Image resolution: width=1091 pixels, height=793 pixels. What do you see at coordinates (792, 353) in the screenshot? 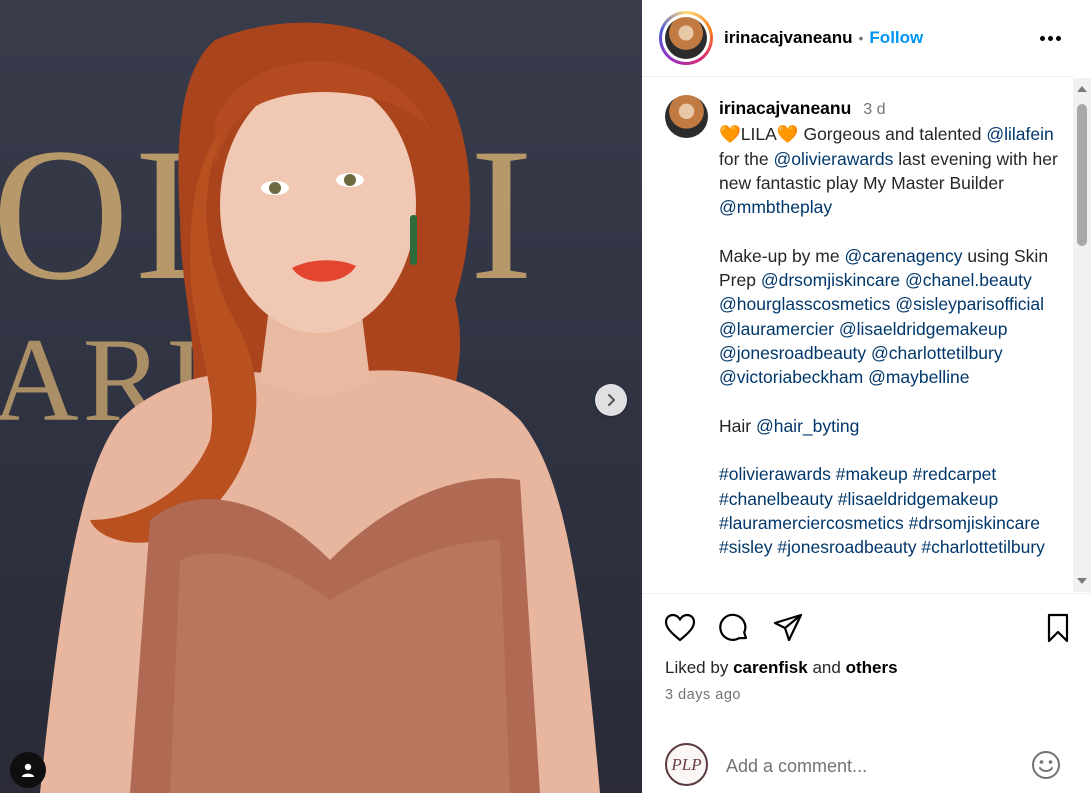
I see `mention-link: @jonesroadbeauty` at bounding box center [792, 353].